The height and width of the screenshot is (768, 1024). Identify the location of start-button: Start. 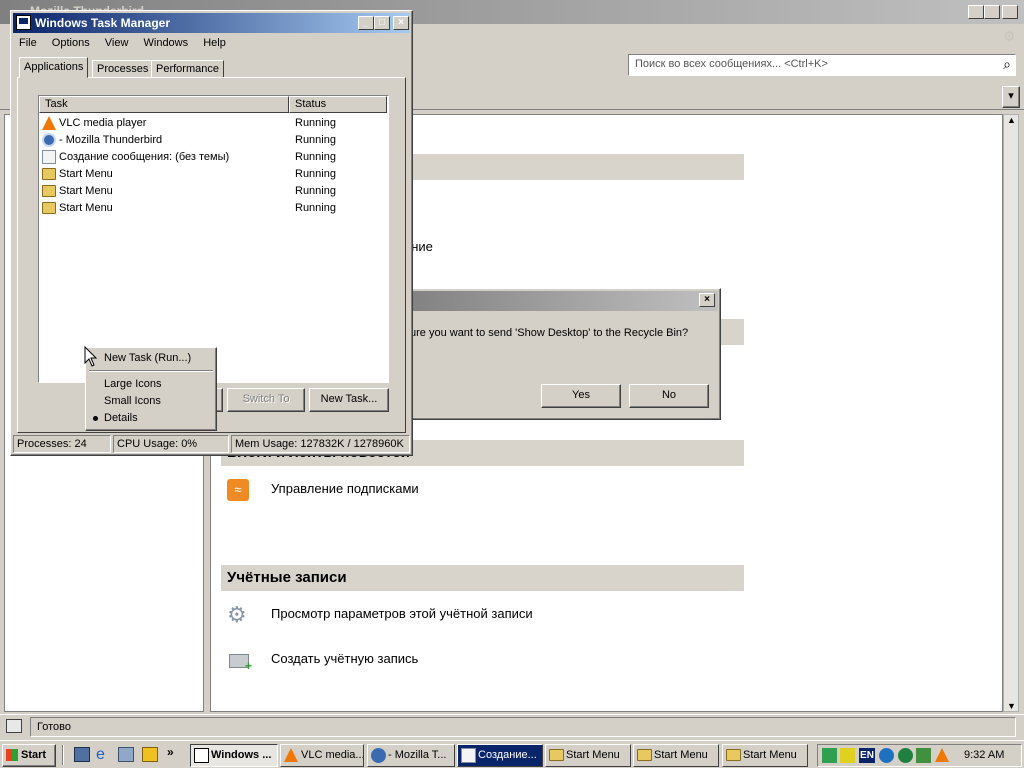
(29, 755).